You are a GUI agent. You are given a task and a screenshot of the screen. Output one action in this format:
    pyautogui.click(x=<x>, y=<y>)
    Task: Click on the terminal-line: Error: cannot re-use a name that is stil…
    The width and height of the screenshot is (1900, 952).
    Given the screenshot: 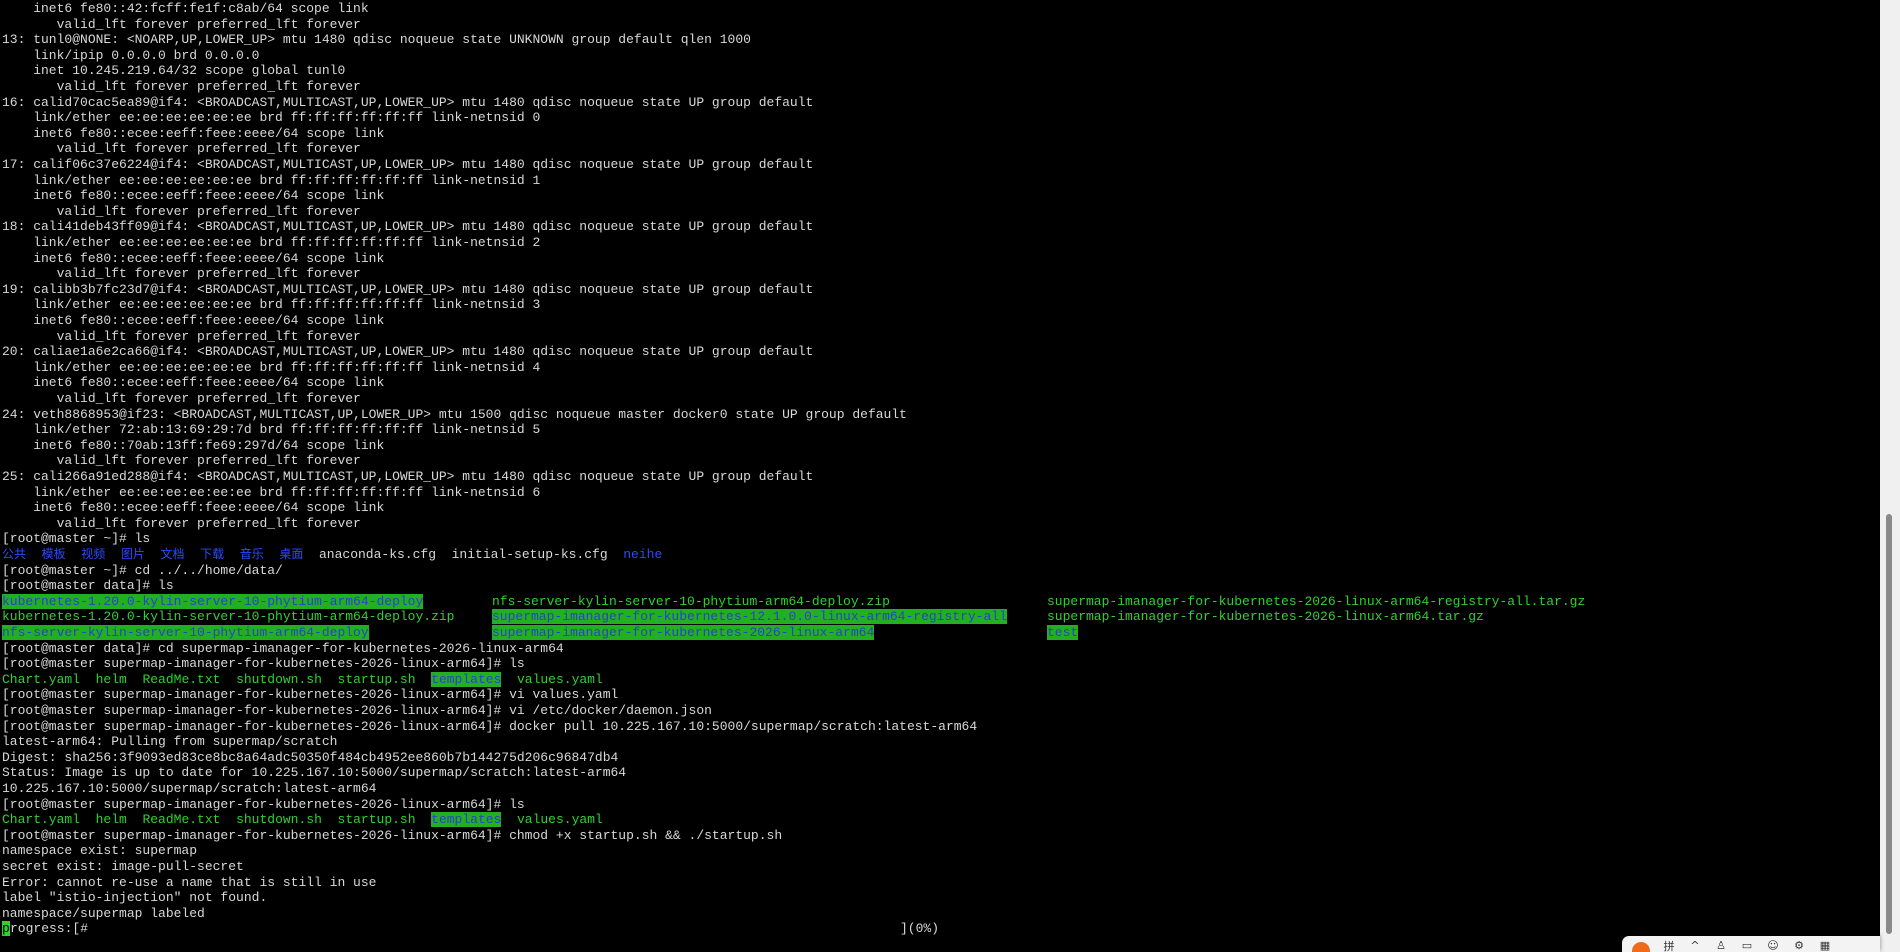 What is the action you would take?
    pyautogui.click(x=189, y=882)
    